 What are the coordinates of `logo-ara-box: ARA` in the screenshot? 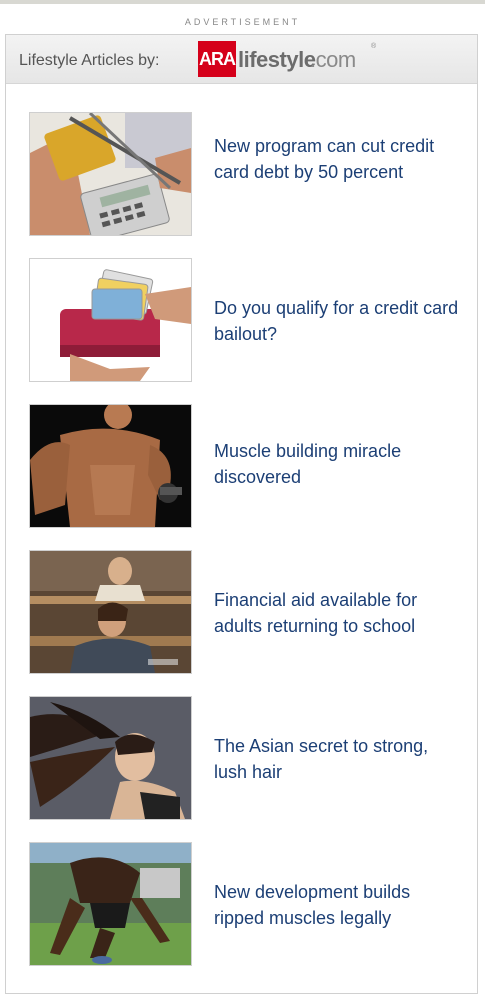 It's located at (217, 59).